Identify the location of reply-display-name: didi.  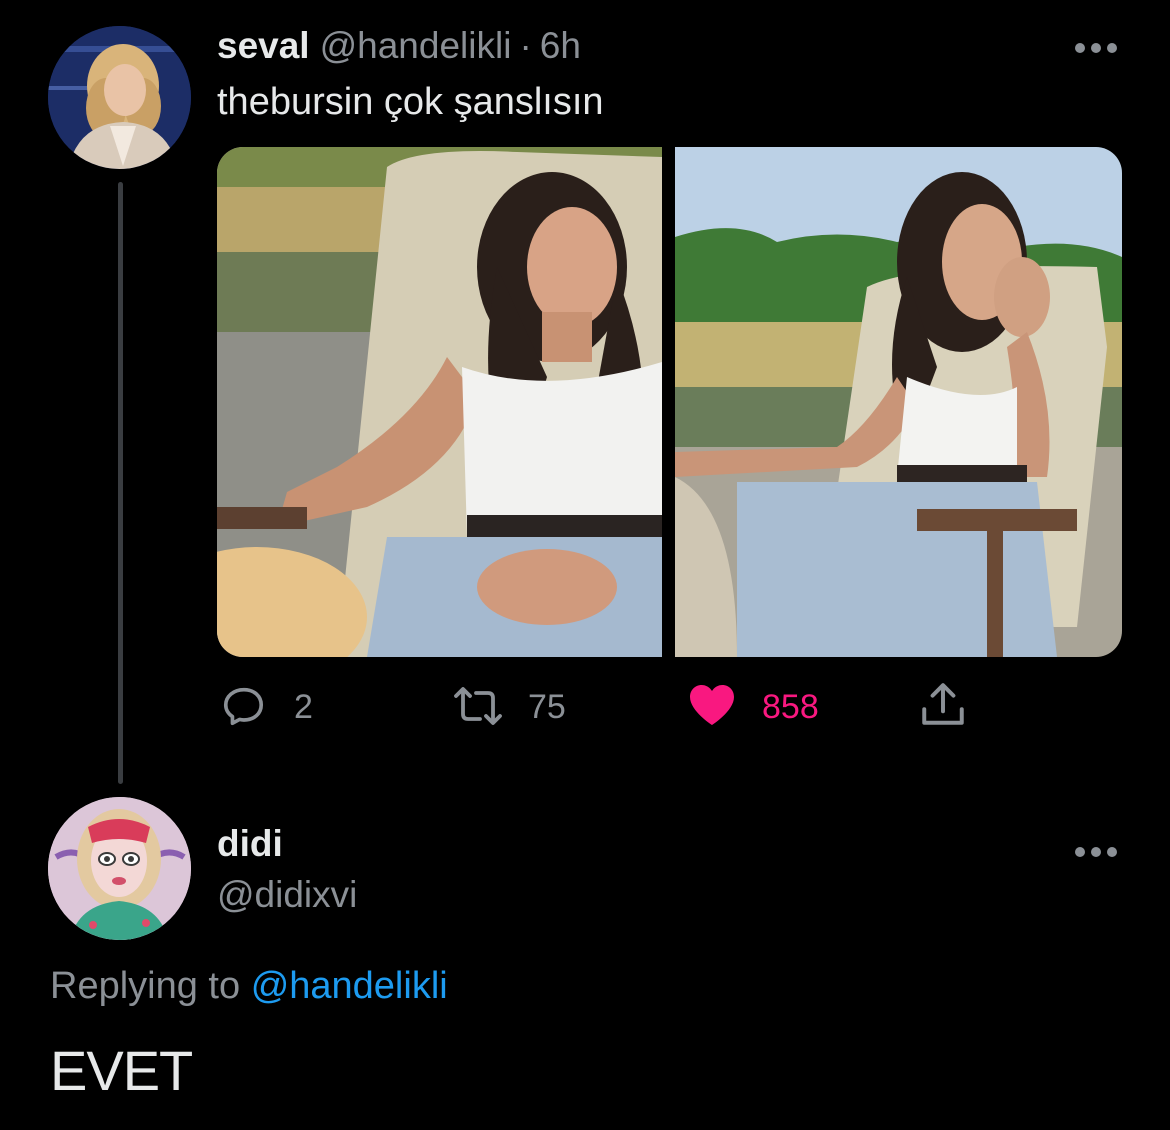
(250, 843).